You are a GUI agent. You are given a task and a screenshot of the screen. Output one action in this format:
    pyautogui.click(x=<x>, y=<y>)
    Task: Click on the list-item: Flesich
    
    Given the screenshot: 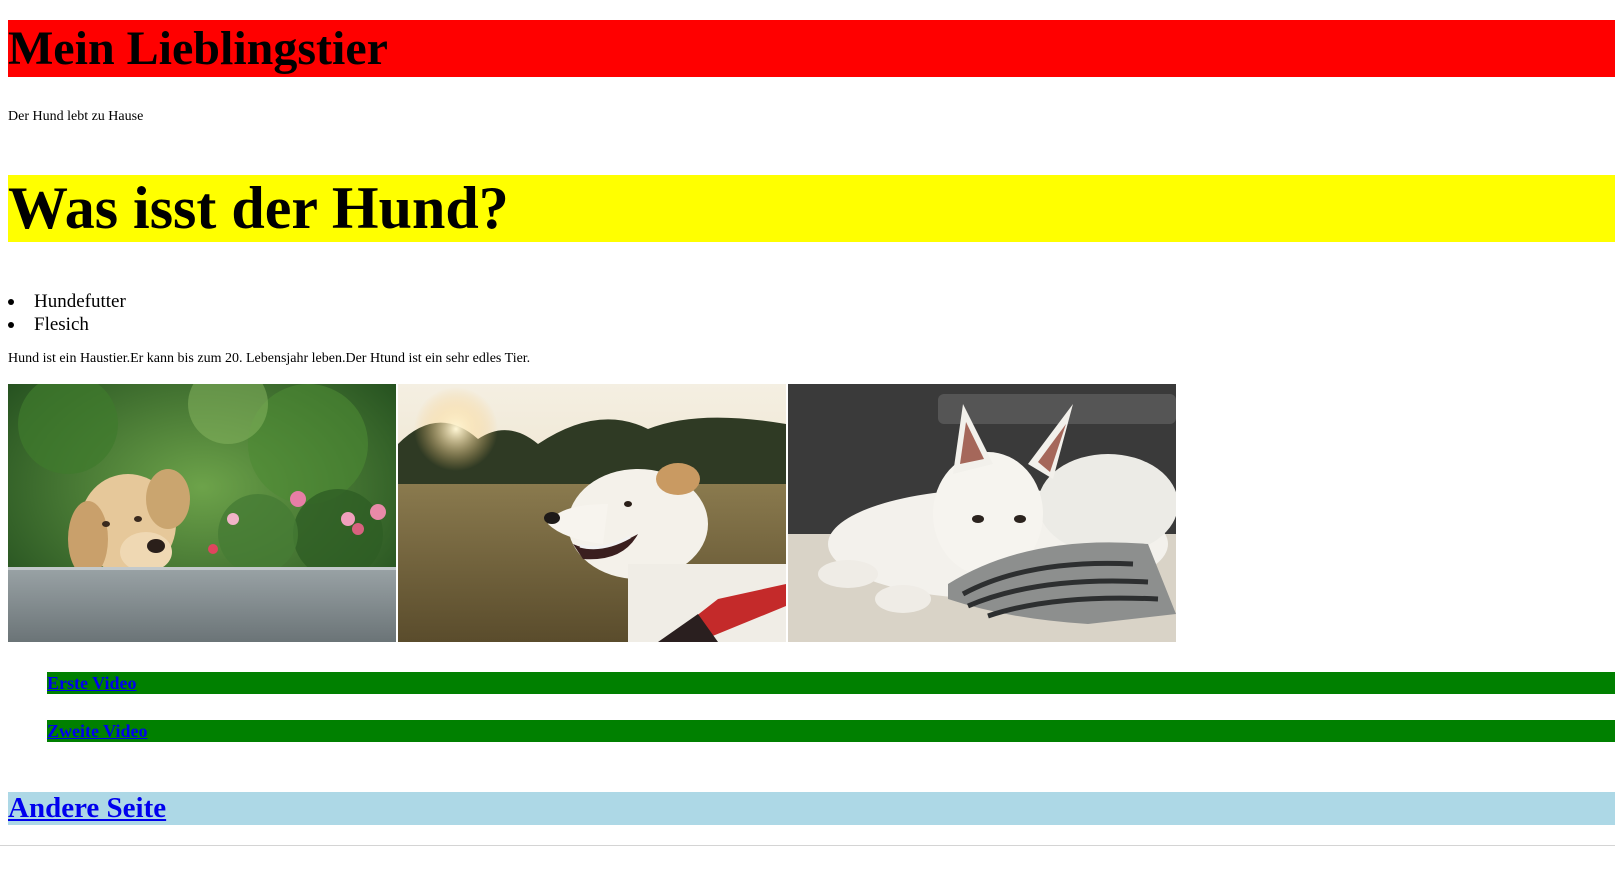 What is the action you would take?
    pyautogui.click(x=67, y=324)
    